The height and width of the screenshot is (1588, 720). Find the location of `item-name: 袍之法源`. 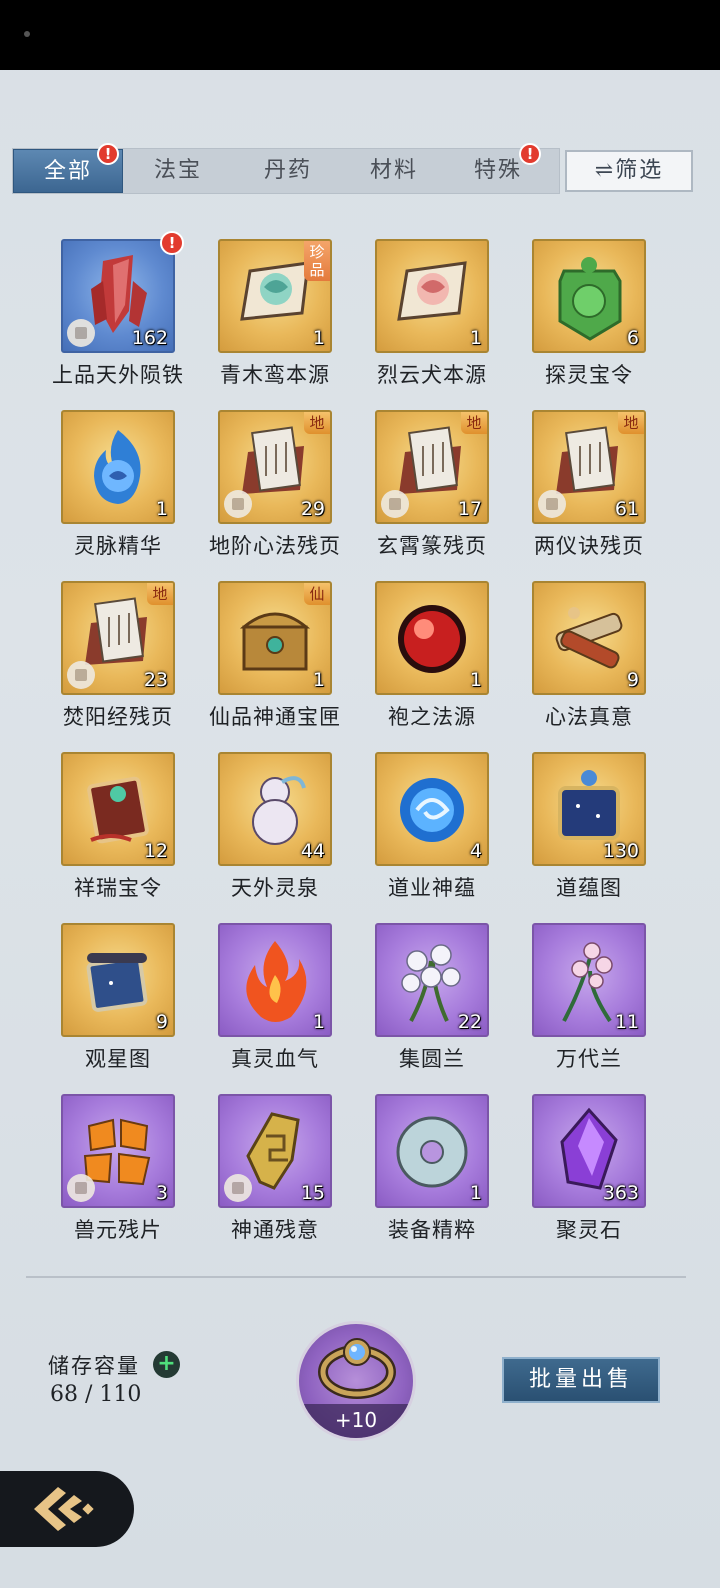

item-name: 袍之法源 is located at coordinates (432, 717).